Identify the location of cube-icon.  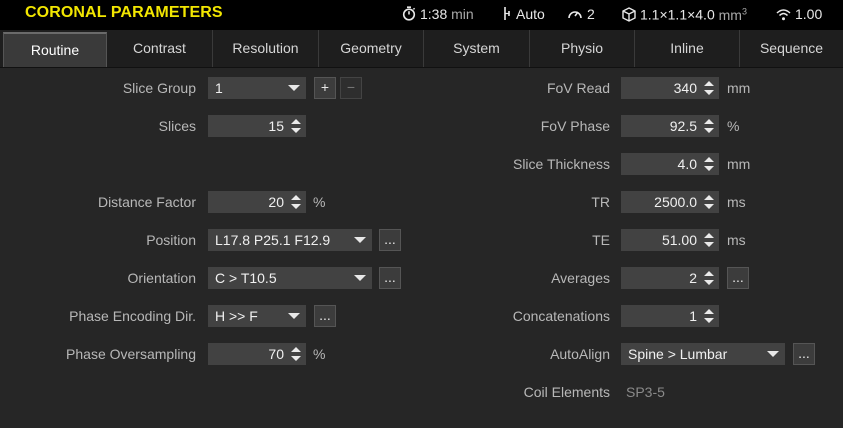
(629, 14).